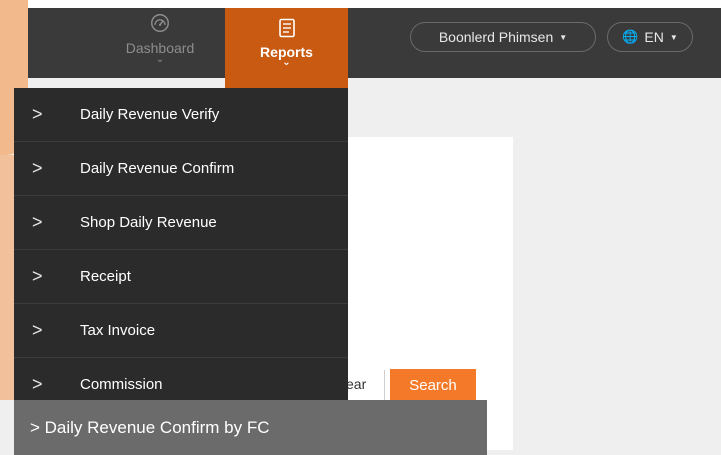  I want to click on user-name: Boonlerd Phimsen, so click(496, 37).